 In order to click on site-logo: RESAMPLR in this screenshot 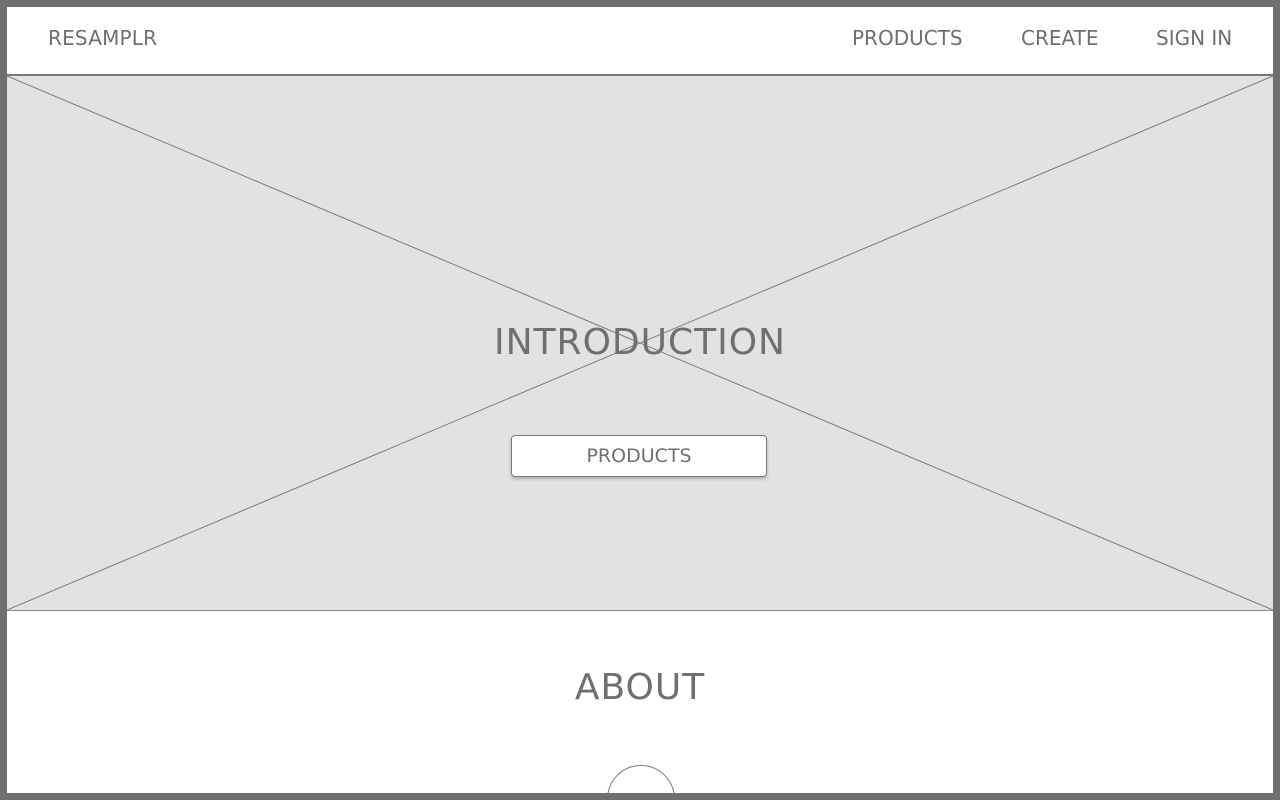, I will do `click(102, 38)`.